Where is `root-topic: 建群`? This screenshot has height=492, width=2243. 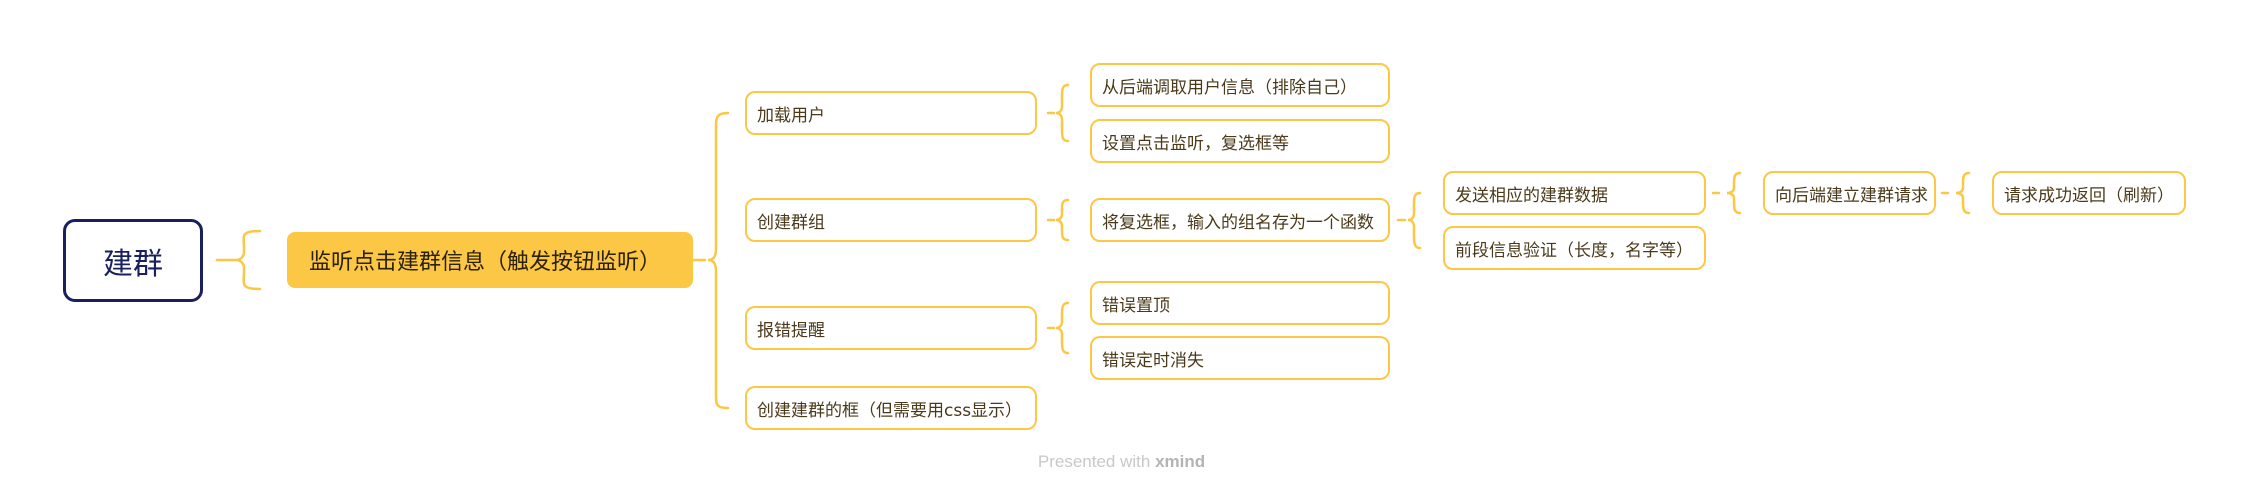 root-topic: 建群 is located at coordinates (133, 260).